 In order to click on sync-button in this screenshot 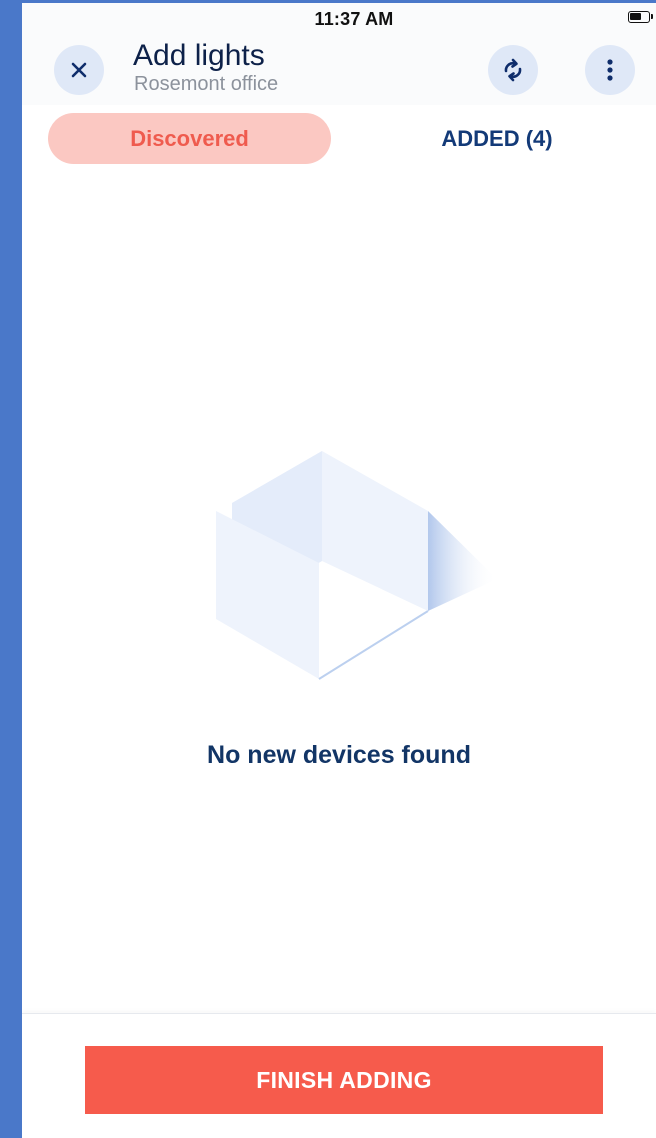, I will do `click(513, 70)`.